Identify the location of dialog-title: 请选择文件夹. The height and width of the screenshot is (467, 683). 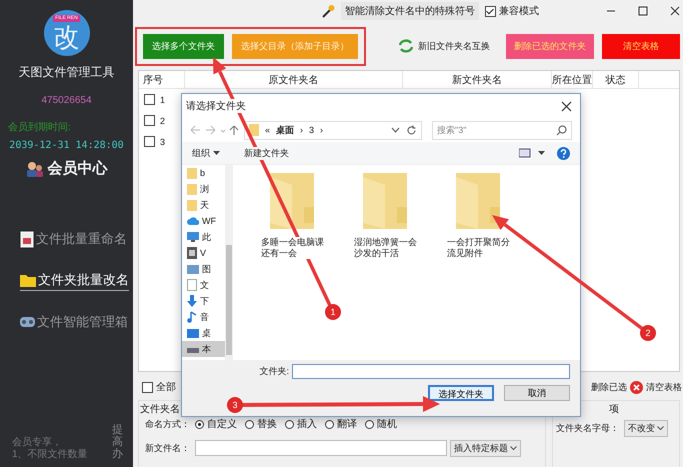
(216, 106).